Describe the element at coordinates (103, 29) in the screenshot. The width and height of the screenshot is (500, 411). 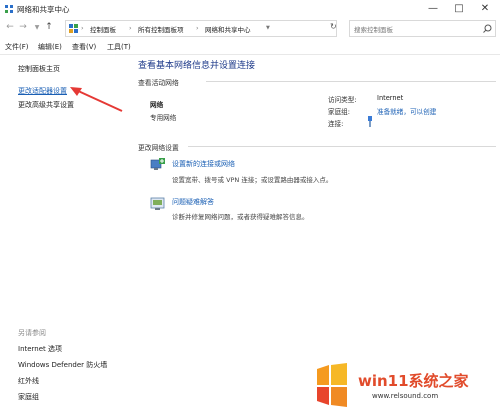
I see `breadcrumb-control-panel: 控制面板` at that location.